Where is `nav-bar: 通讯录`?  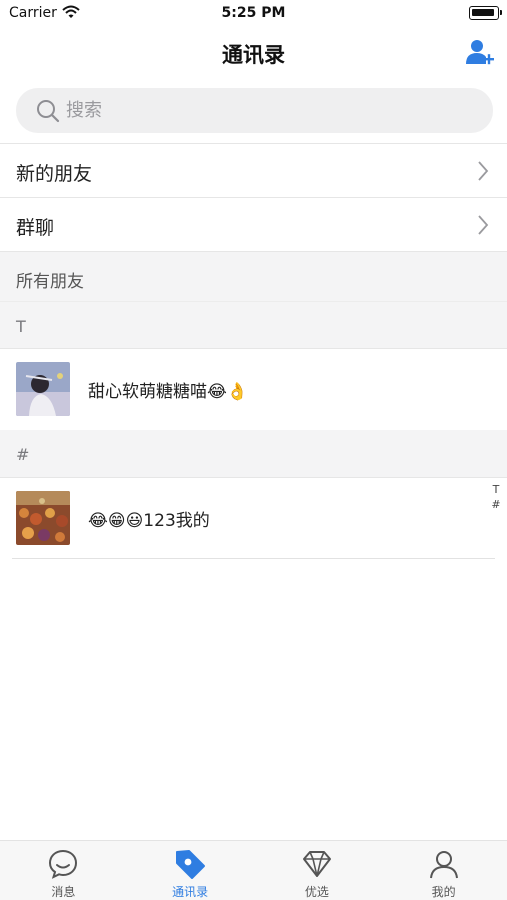
nav-bar: 通讯录 is located at coordinates (253, 53).